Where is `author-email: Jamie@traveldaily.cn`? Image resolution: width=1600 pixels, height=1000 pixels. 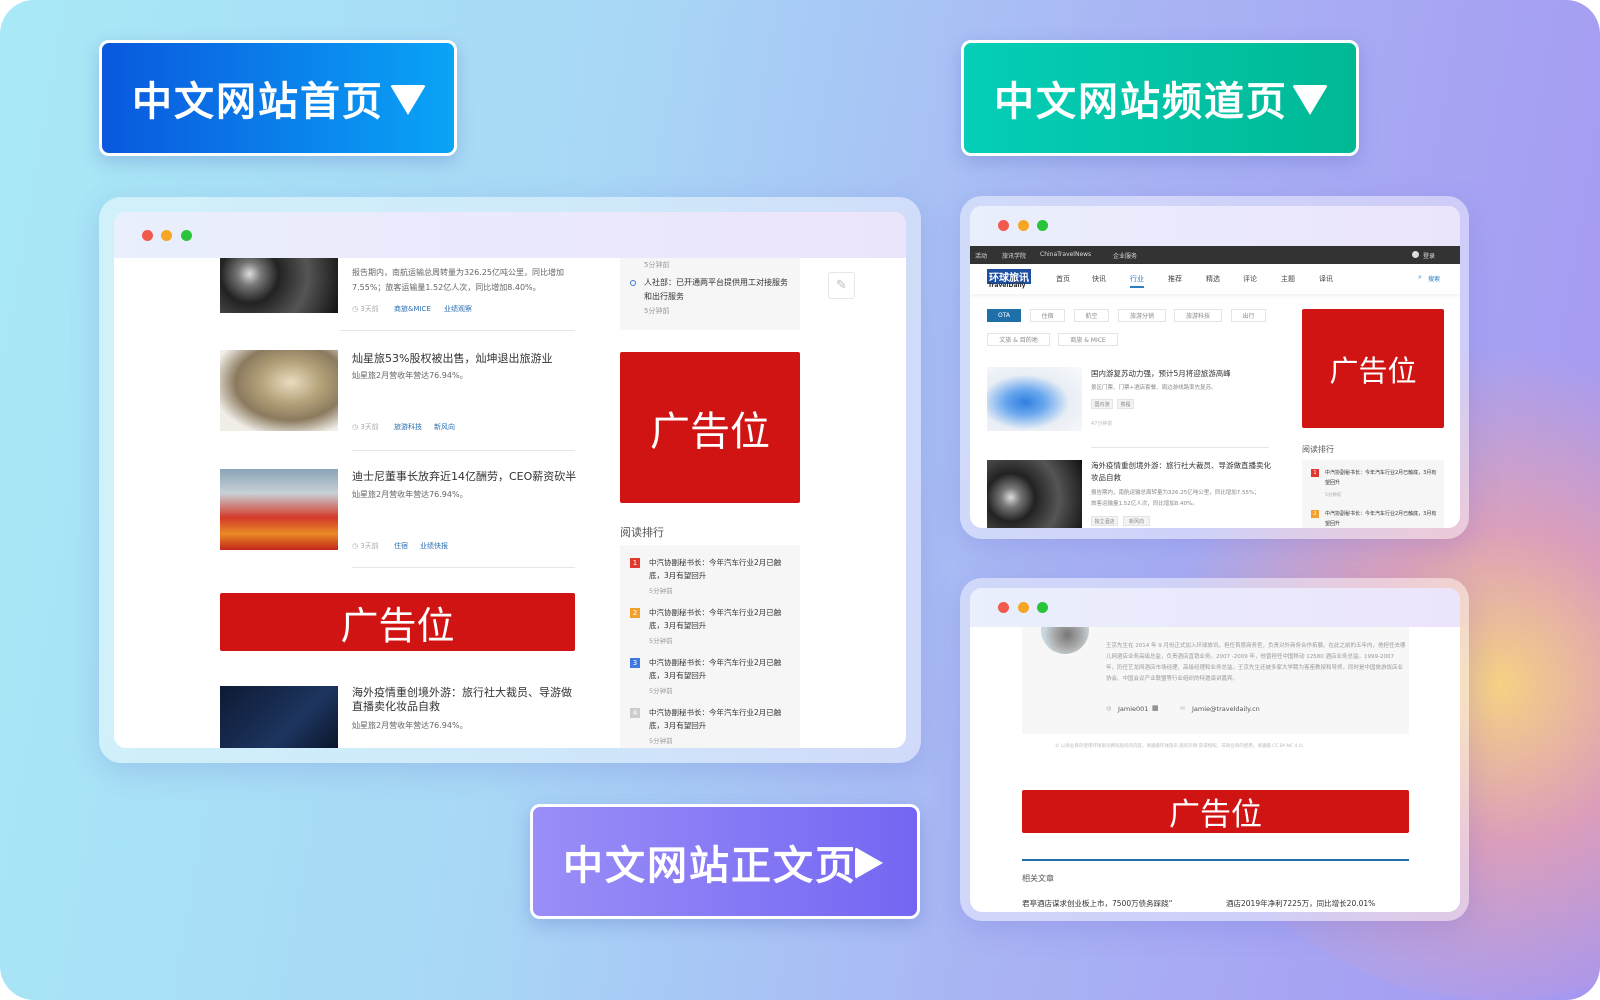
author-email: Jamie@traveldaily.cn is located at coordinates (1226, 709).